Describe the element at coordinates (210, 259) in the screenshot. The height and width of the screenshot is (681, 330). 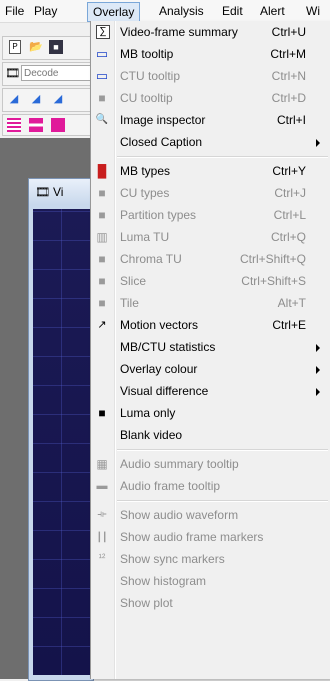
I see `menu-item-chroma-tu: ■ Chroma TU Ctrl+Shift+Q` at that location.